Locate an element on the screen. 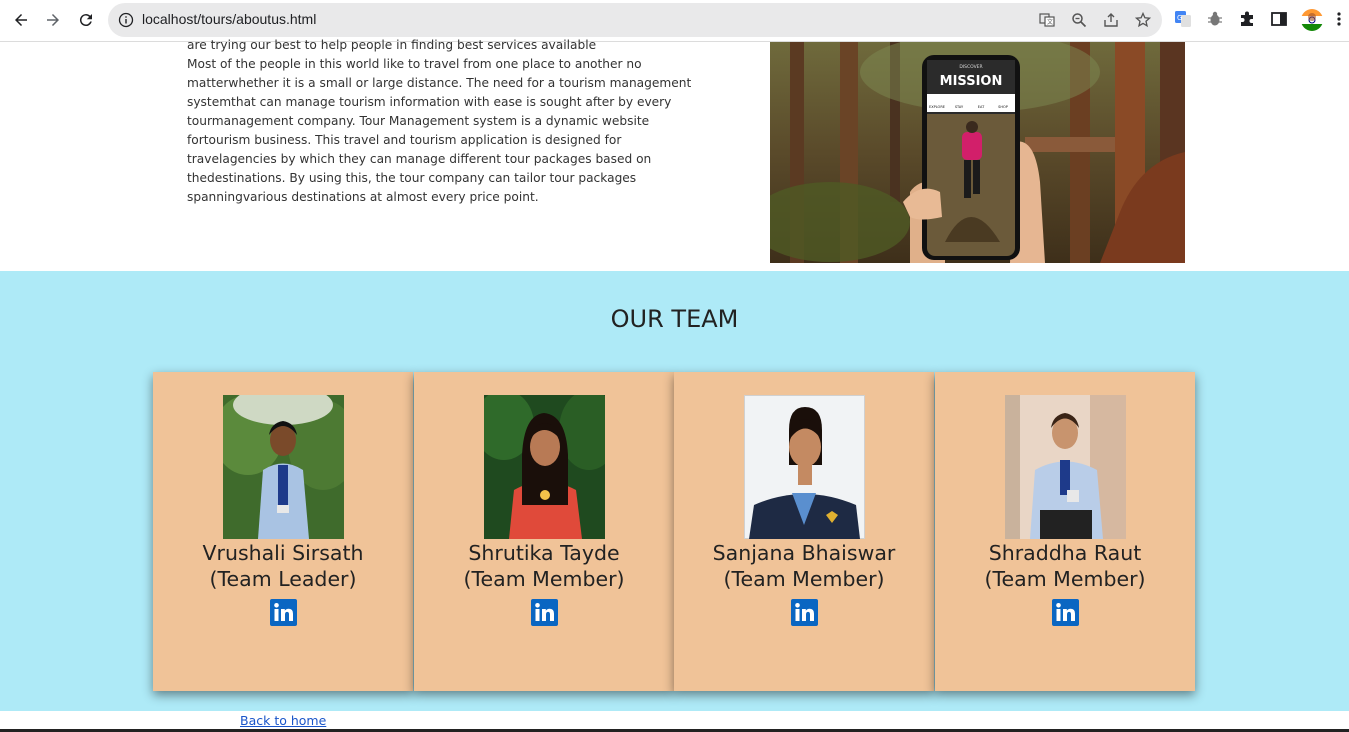 This screenshot has height=732, width=1349. member-name: Shrutika Tayde (Team Member) is located at coordinates (544, 566).